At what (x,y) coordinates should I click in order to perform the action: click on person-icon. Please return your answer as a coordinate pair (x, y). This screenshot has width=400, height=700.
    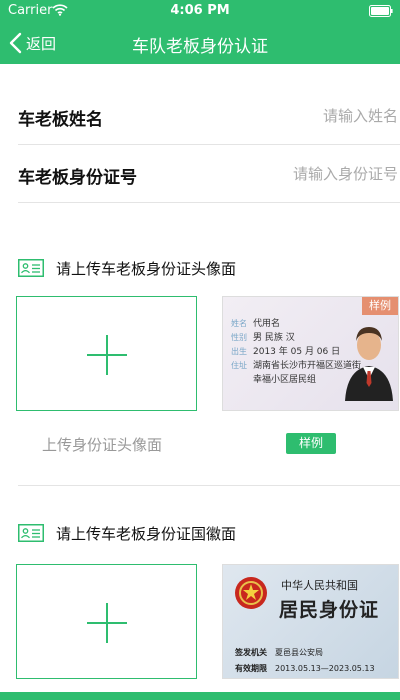
    Looking at the image, I should click on (369, 364).